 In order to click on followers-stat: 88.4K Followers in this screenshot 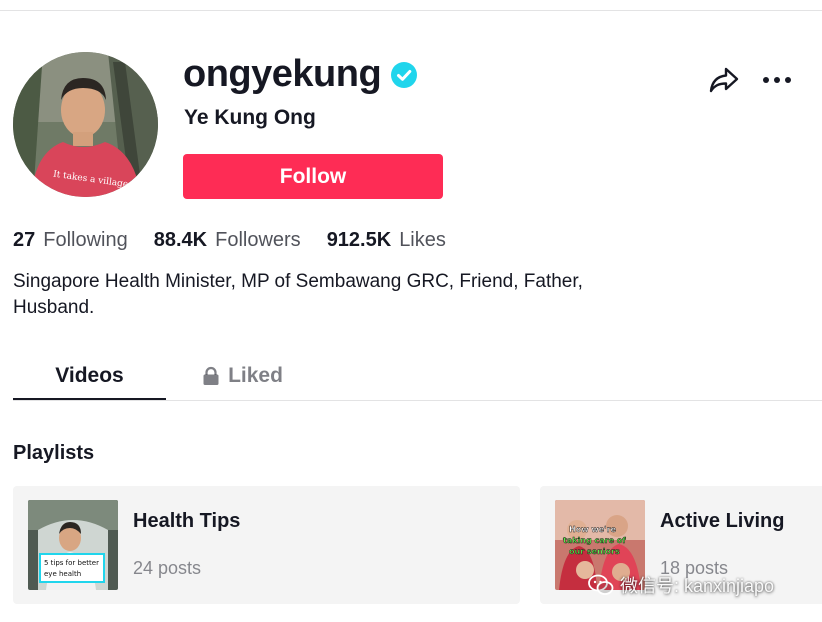, I will do `click(227, 240)`.